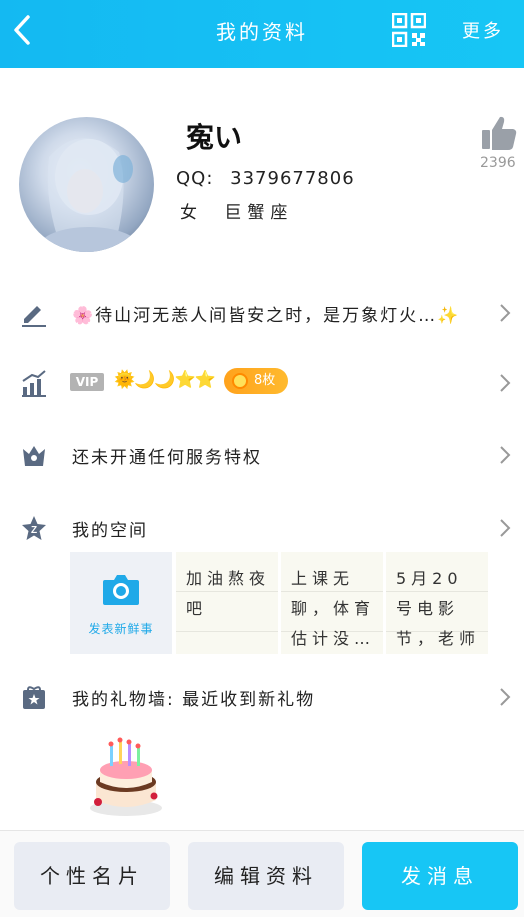 Image resolution: width=524 pixels, height=917 pixels. Describe the element at coordinates (483, 30) in the screenshot. I see `more-button: 更多` at that location.